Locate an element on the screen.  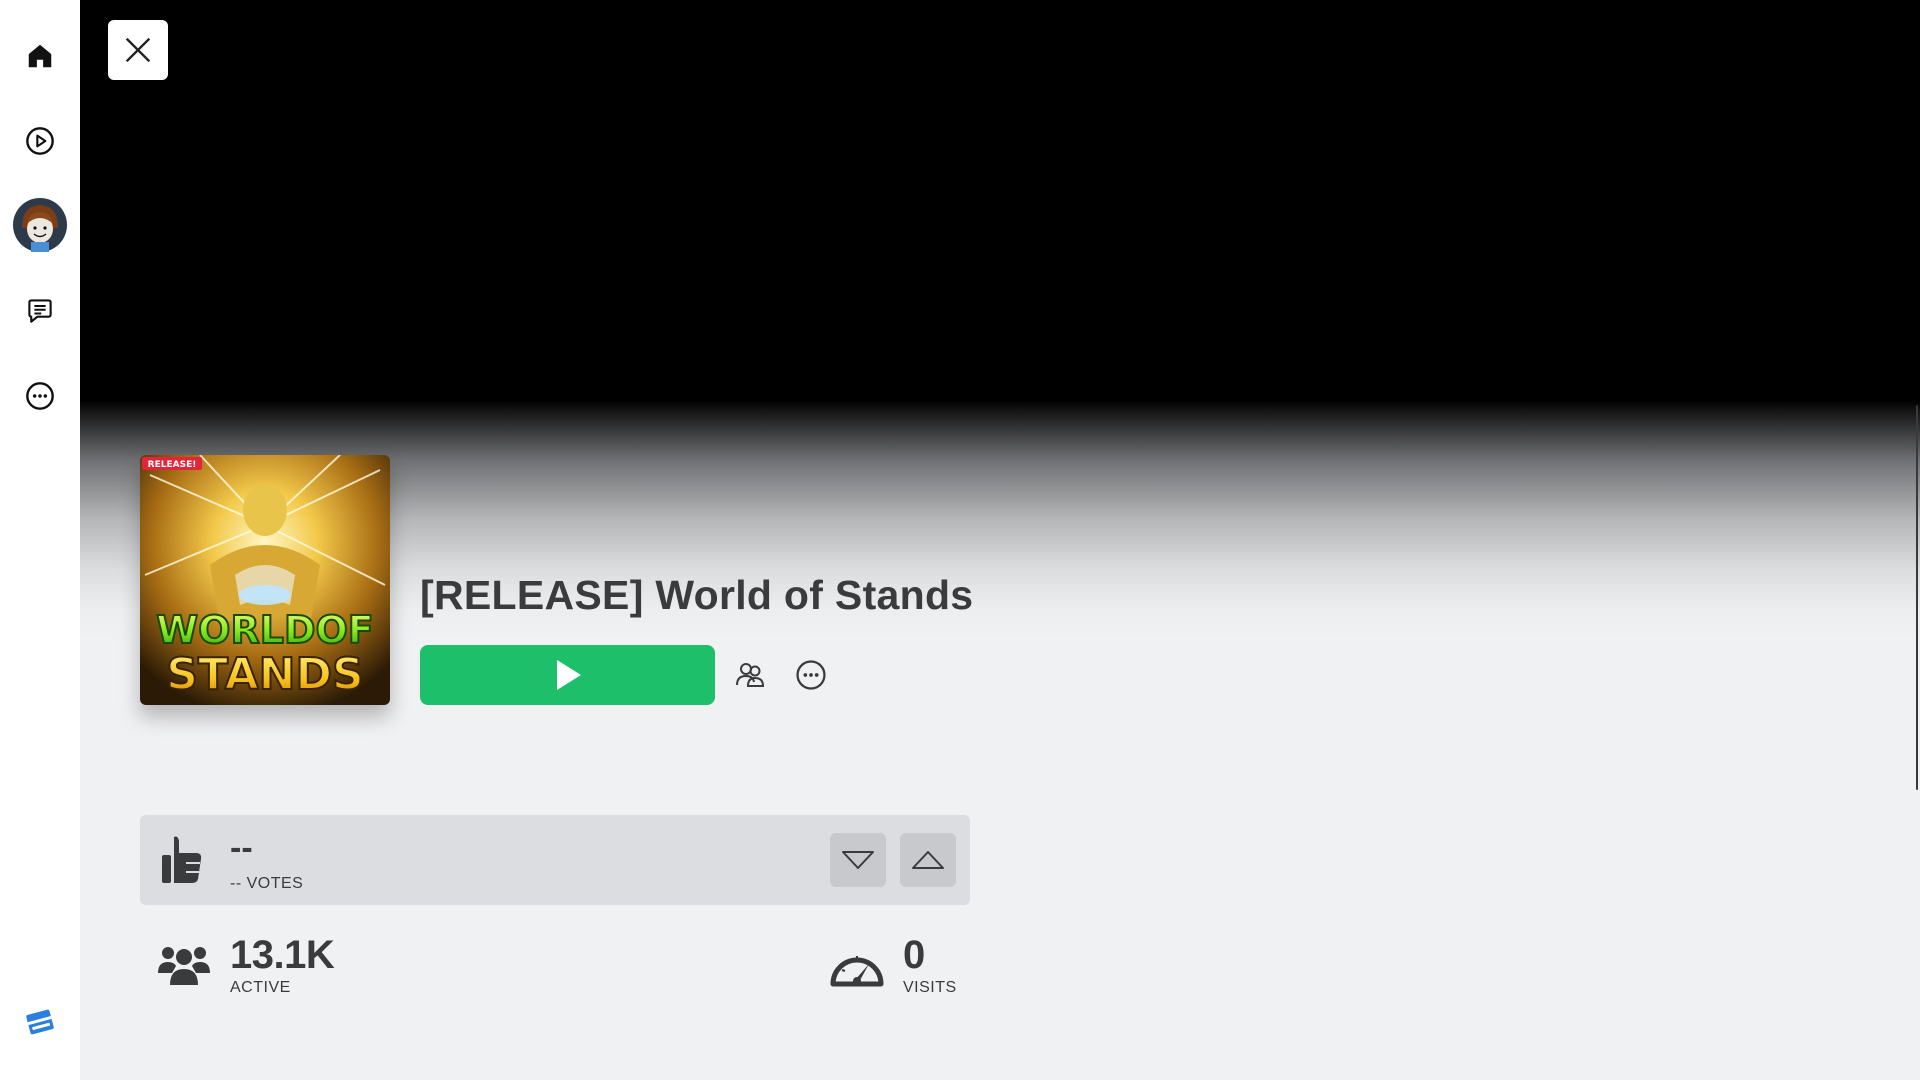
party-button is located at coordinates (750, 675).